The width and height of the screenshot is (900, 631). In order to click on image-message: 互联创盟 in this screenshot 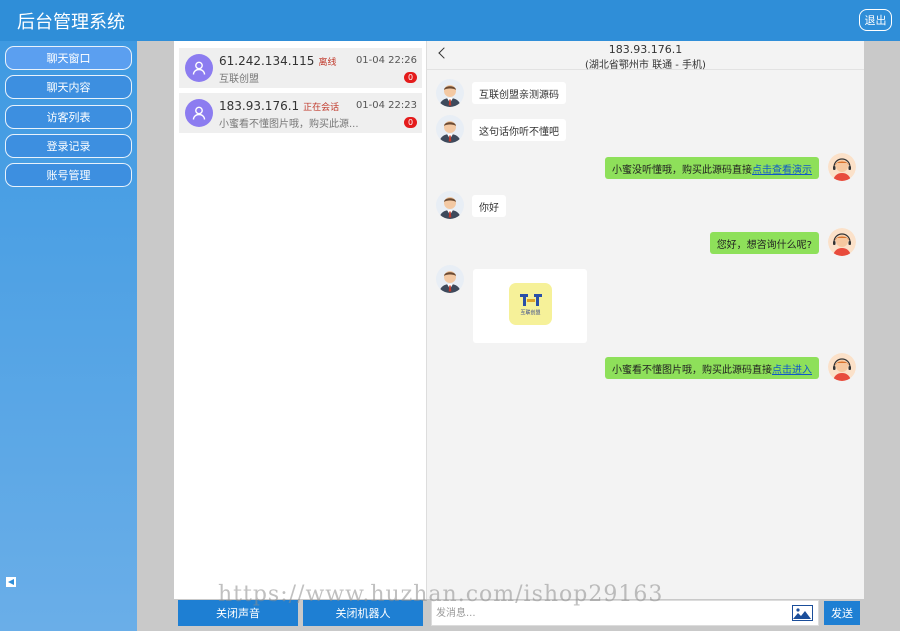, I will do `click(530, 306)`.